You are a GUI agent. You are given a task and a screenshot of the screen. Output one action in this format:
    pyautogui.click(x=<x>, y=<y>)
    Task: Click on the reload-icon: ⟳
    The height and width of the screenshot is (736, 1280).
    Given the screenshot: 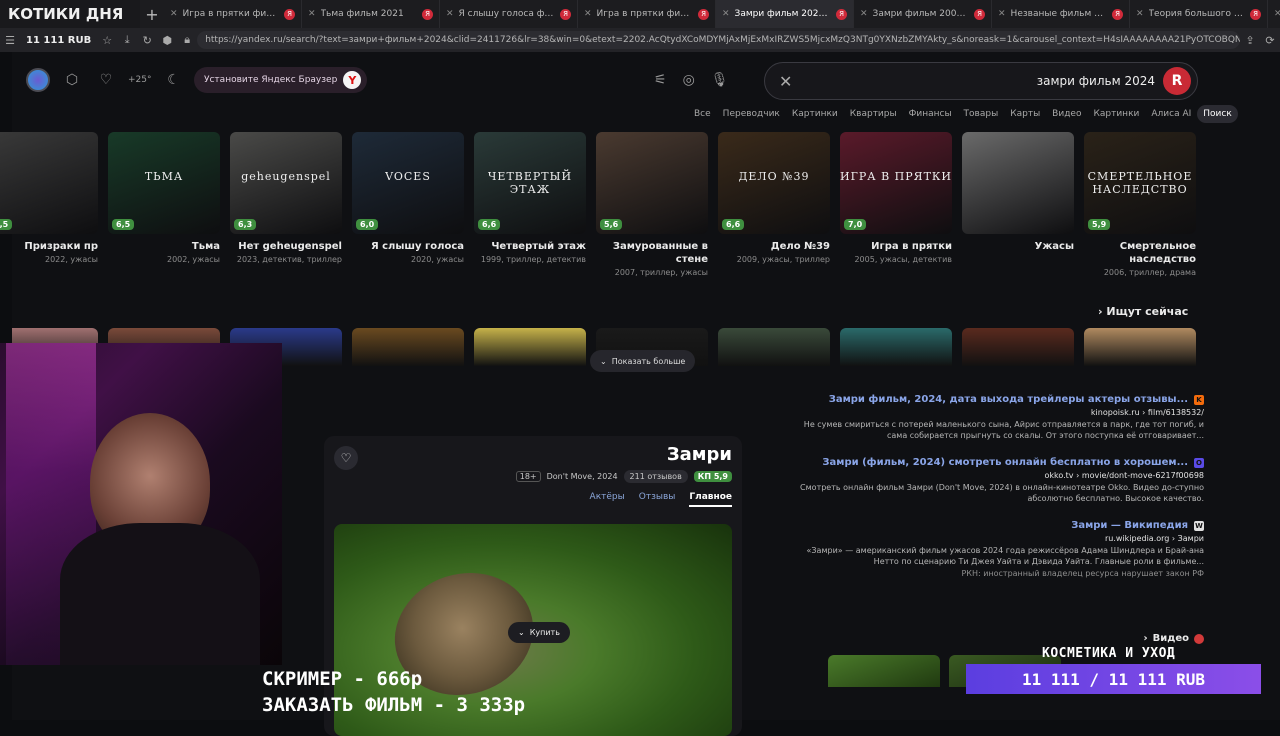 What is the action you would take?
    pyautogui.click(x=1270, y=40)
    